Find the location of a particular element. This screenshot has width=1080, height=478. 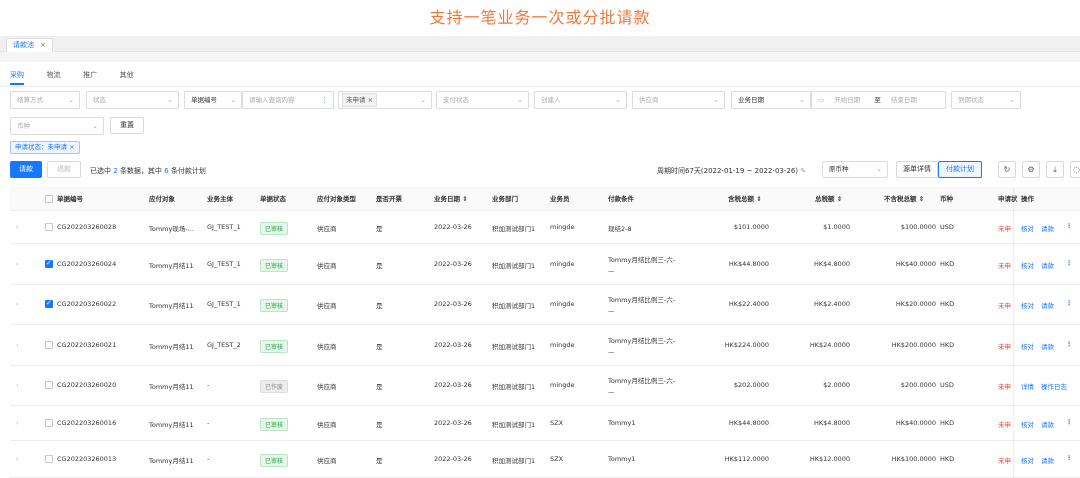

currency-mode-select: 原币种 ⌄ is located at coordinates (855, 169).